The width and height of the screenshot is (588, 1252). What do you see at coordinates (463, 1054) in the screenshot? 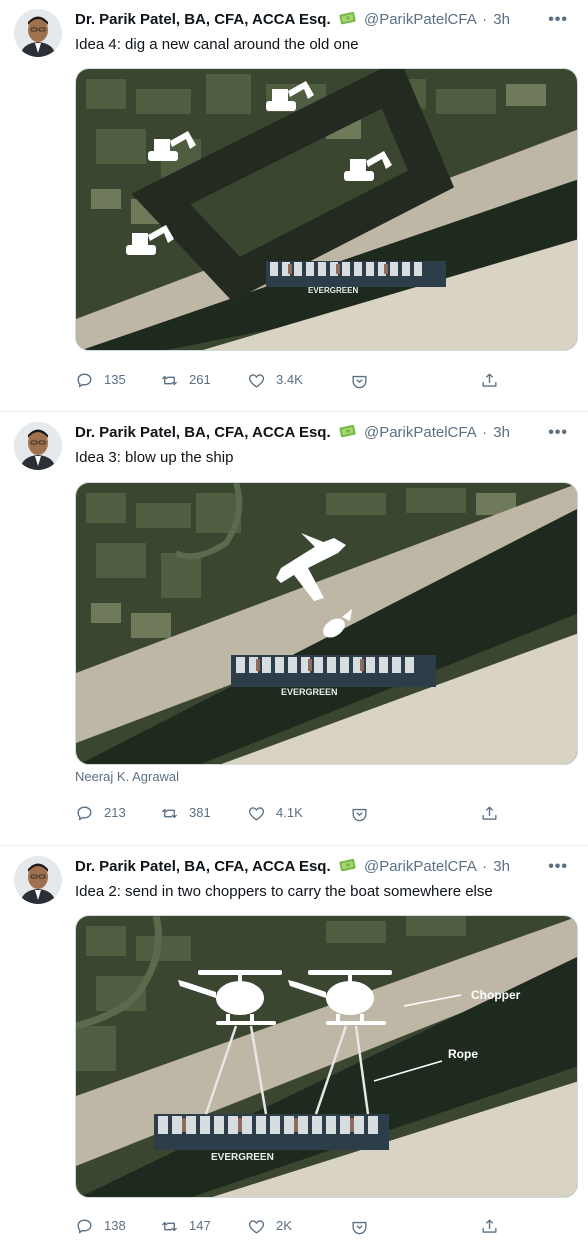
I see `rope-annotation: Rope` at bounding box center [463, 1054].